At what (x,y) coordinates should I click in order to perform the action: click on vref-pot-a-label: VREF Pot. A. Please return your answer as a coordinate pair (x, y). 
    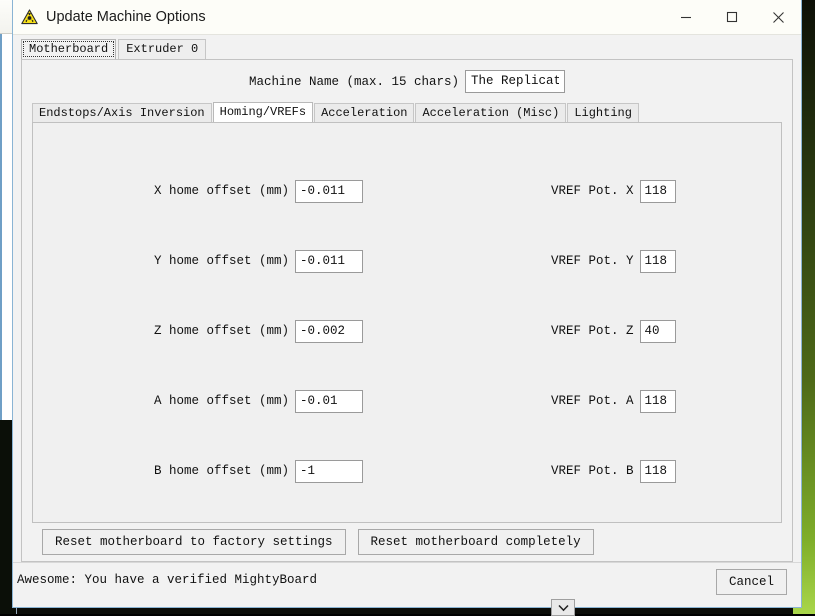
    Looking at the image, I should click on (592, 401).